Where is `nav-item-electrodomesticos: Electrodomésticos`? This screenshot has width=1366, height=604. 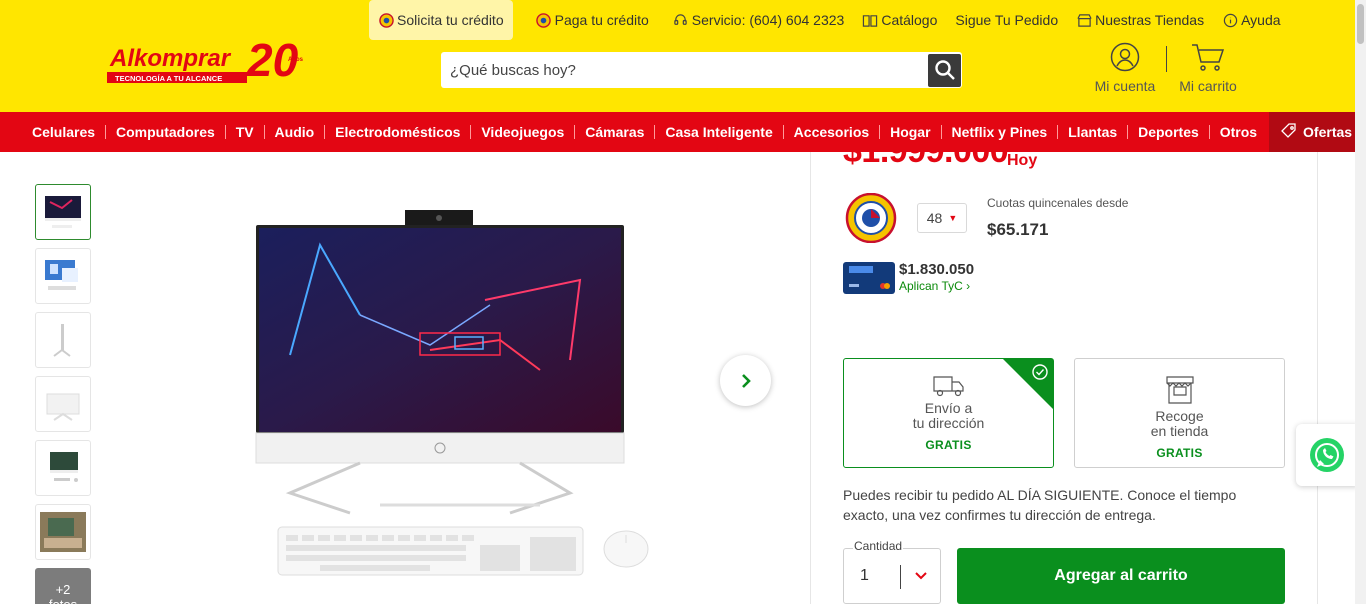
nav-item-electrodomesticos: Electrodomésticos is located at coordinates (397, 132).